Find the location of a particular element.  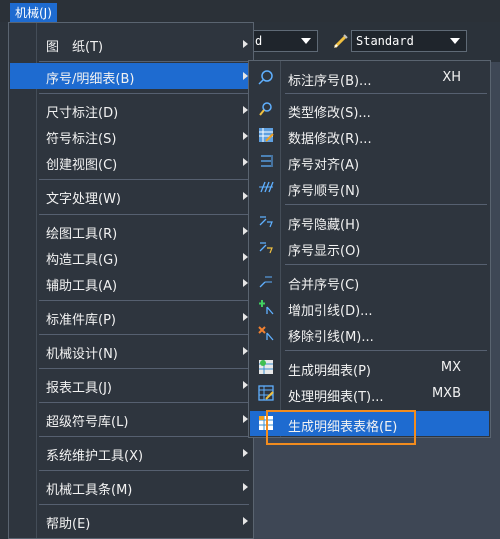

submenu-item-hide-number: 序号隐藏(H) is located at coordinates (369, 221).